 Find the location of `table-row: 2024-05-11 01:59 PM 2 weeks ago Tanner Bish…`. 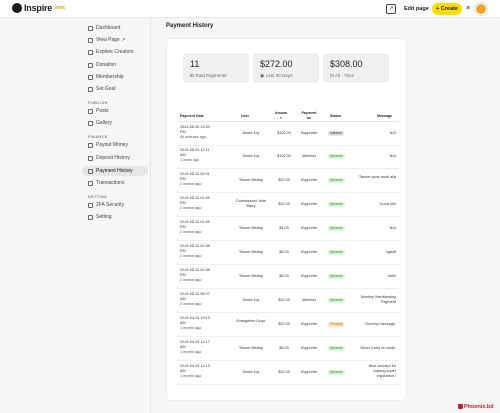

table-row: 2024-05-11 01:59 PM 2 weeks ago Tanner Bish… is located at coordinates (288, 229).